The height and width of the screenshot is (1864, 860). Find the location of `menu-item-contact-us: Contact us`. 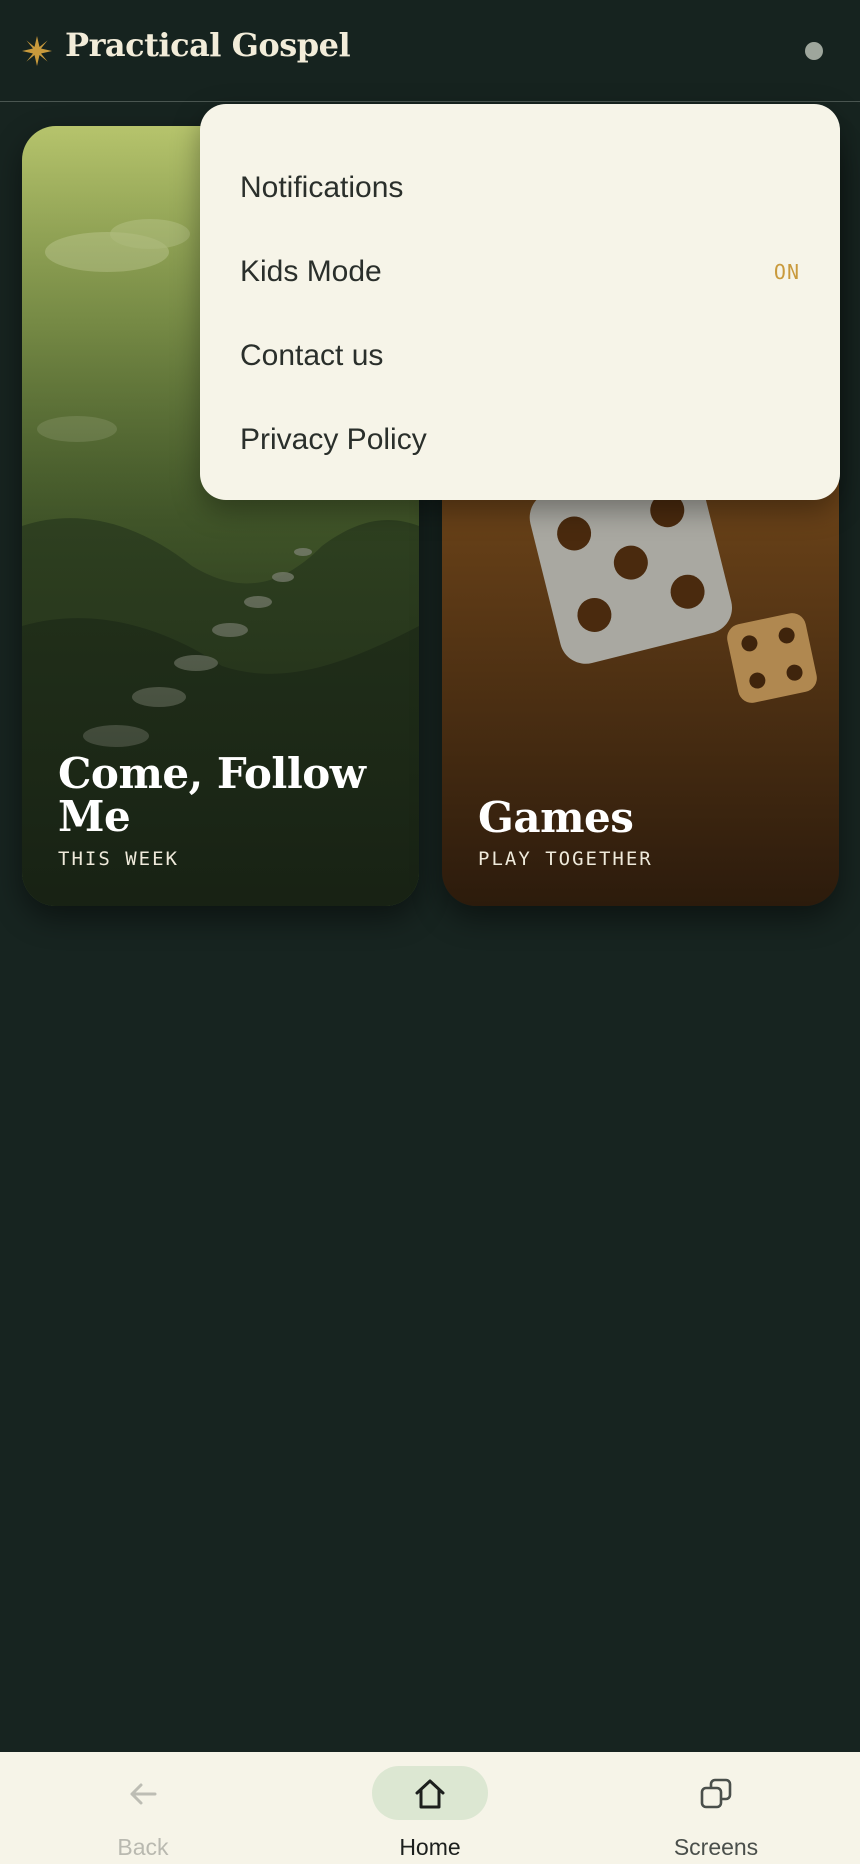

menu-item-contact-us: Contact us is located at coordinates (520, 356).